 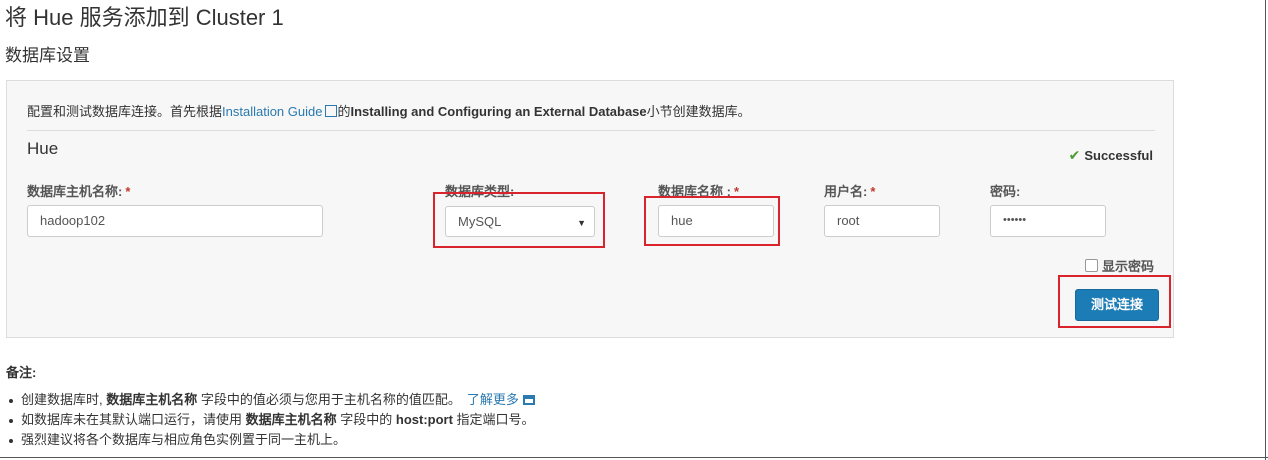 What do you see at coordinates (133, 419) in the screenshot?
I see `note-text: 如数据库未在其默认端口运行，请使用` at bounding box center [133, 419].